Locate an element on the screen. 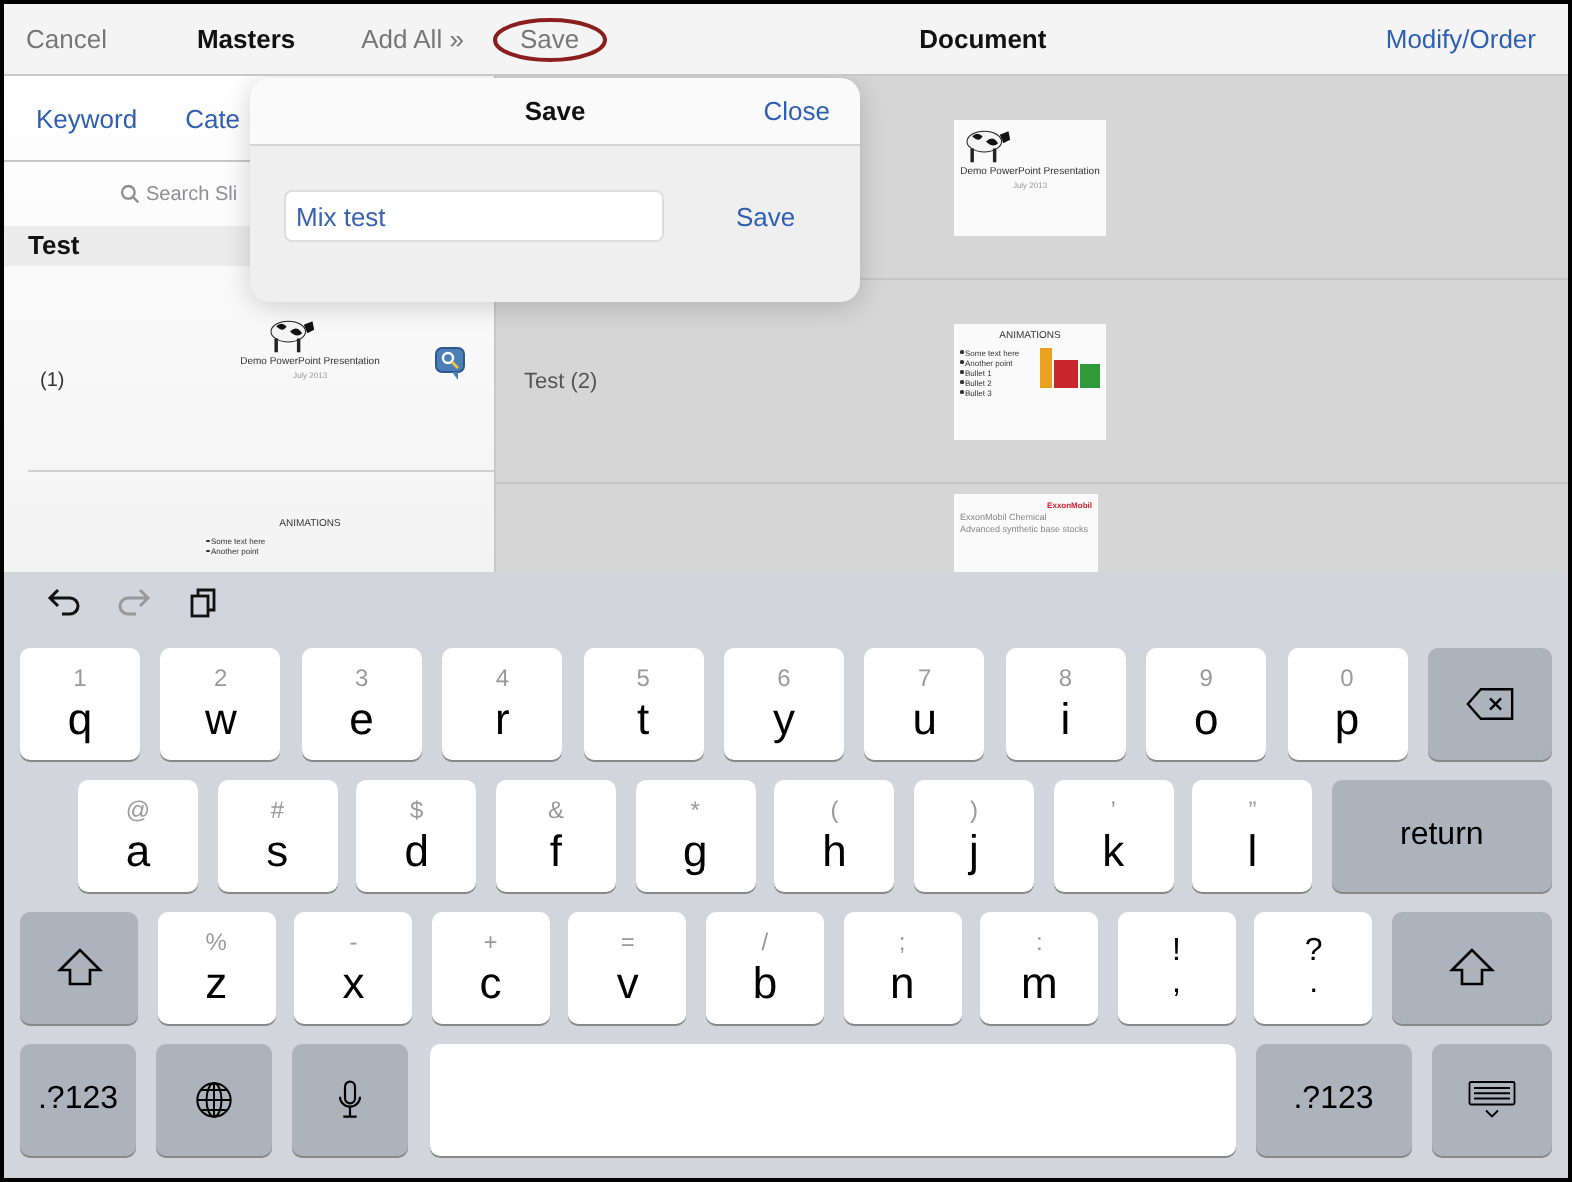 The height and width of the screenshot is (1182, 1572). modify-order-button: Modify/Order is located at coordinates (1476, 39).